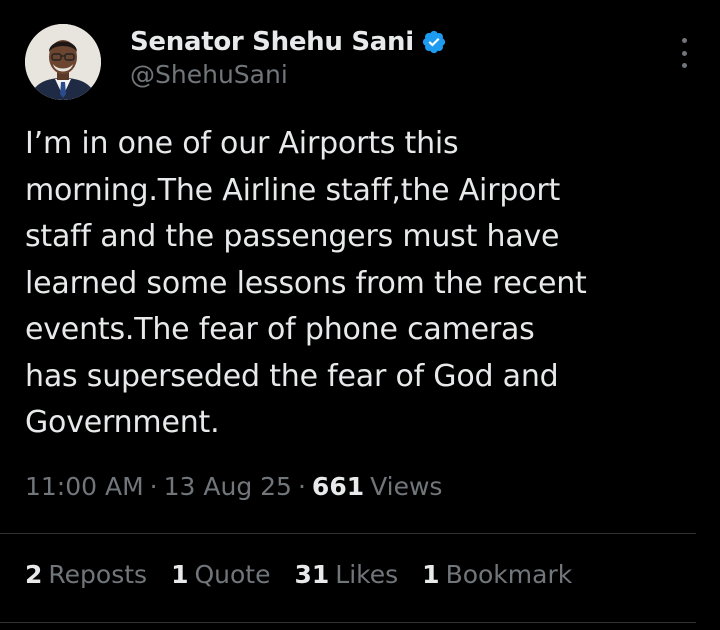 The width and height of the screenshot is (720, 630). Describe the element at coordinates (306, 283) in the screenshot. I see `tweet-text-line: learned some lessons from the recent` at that location.